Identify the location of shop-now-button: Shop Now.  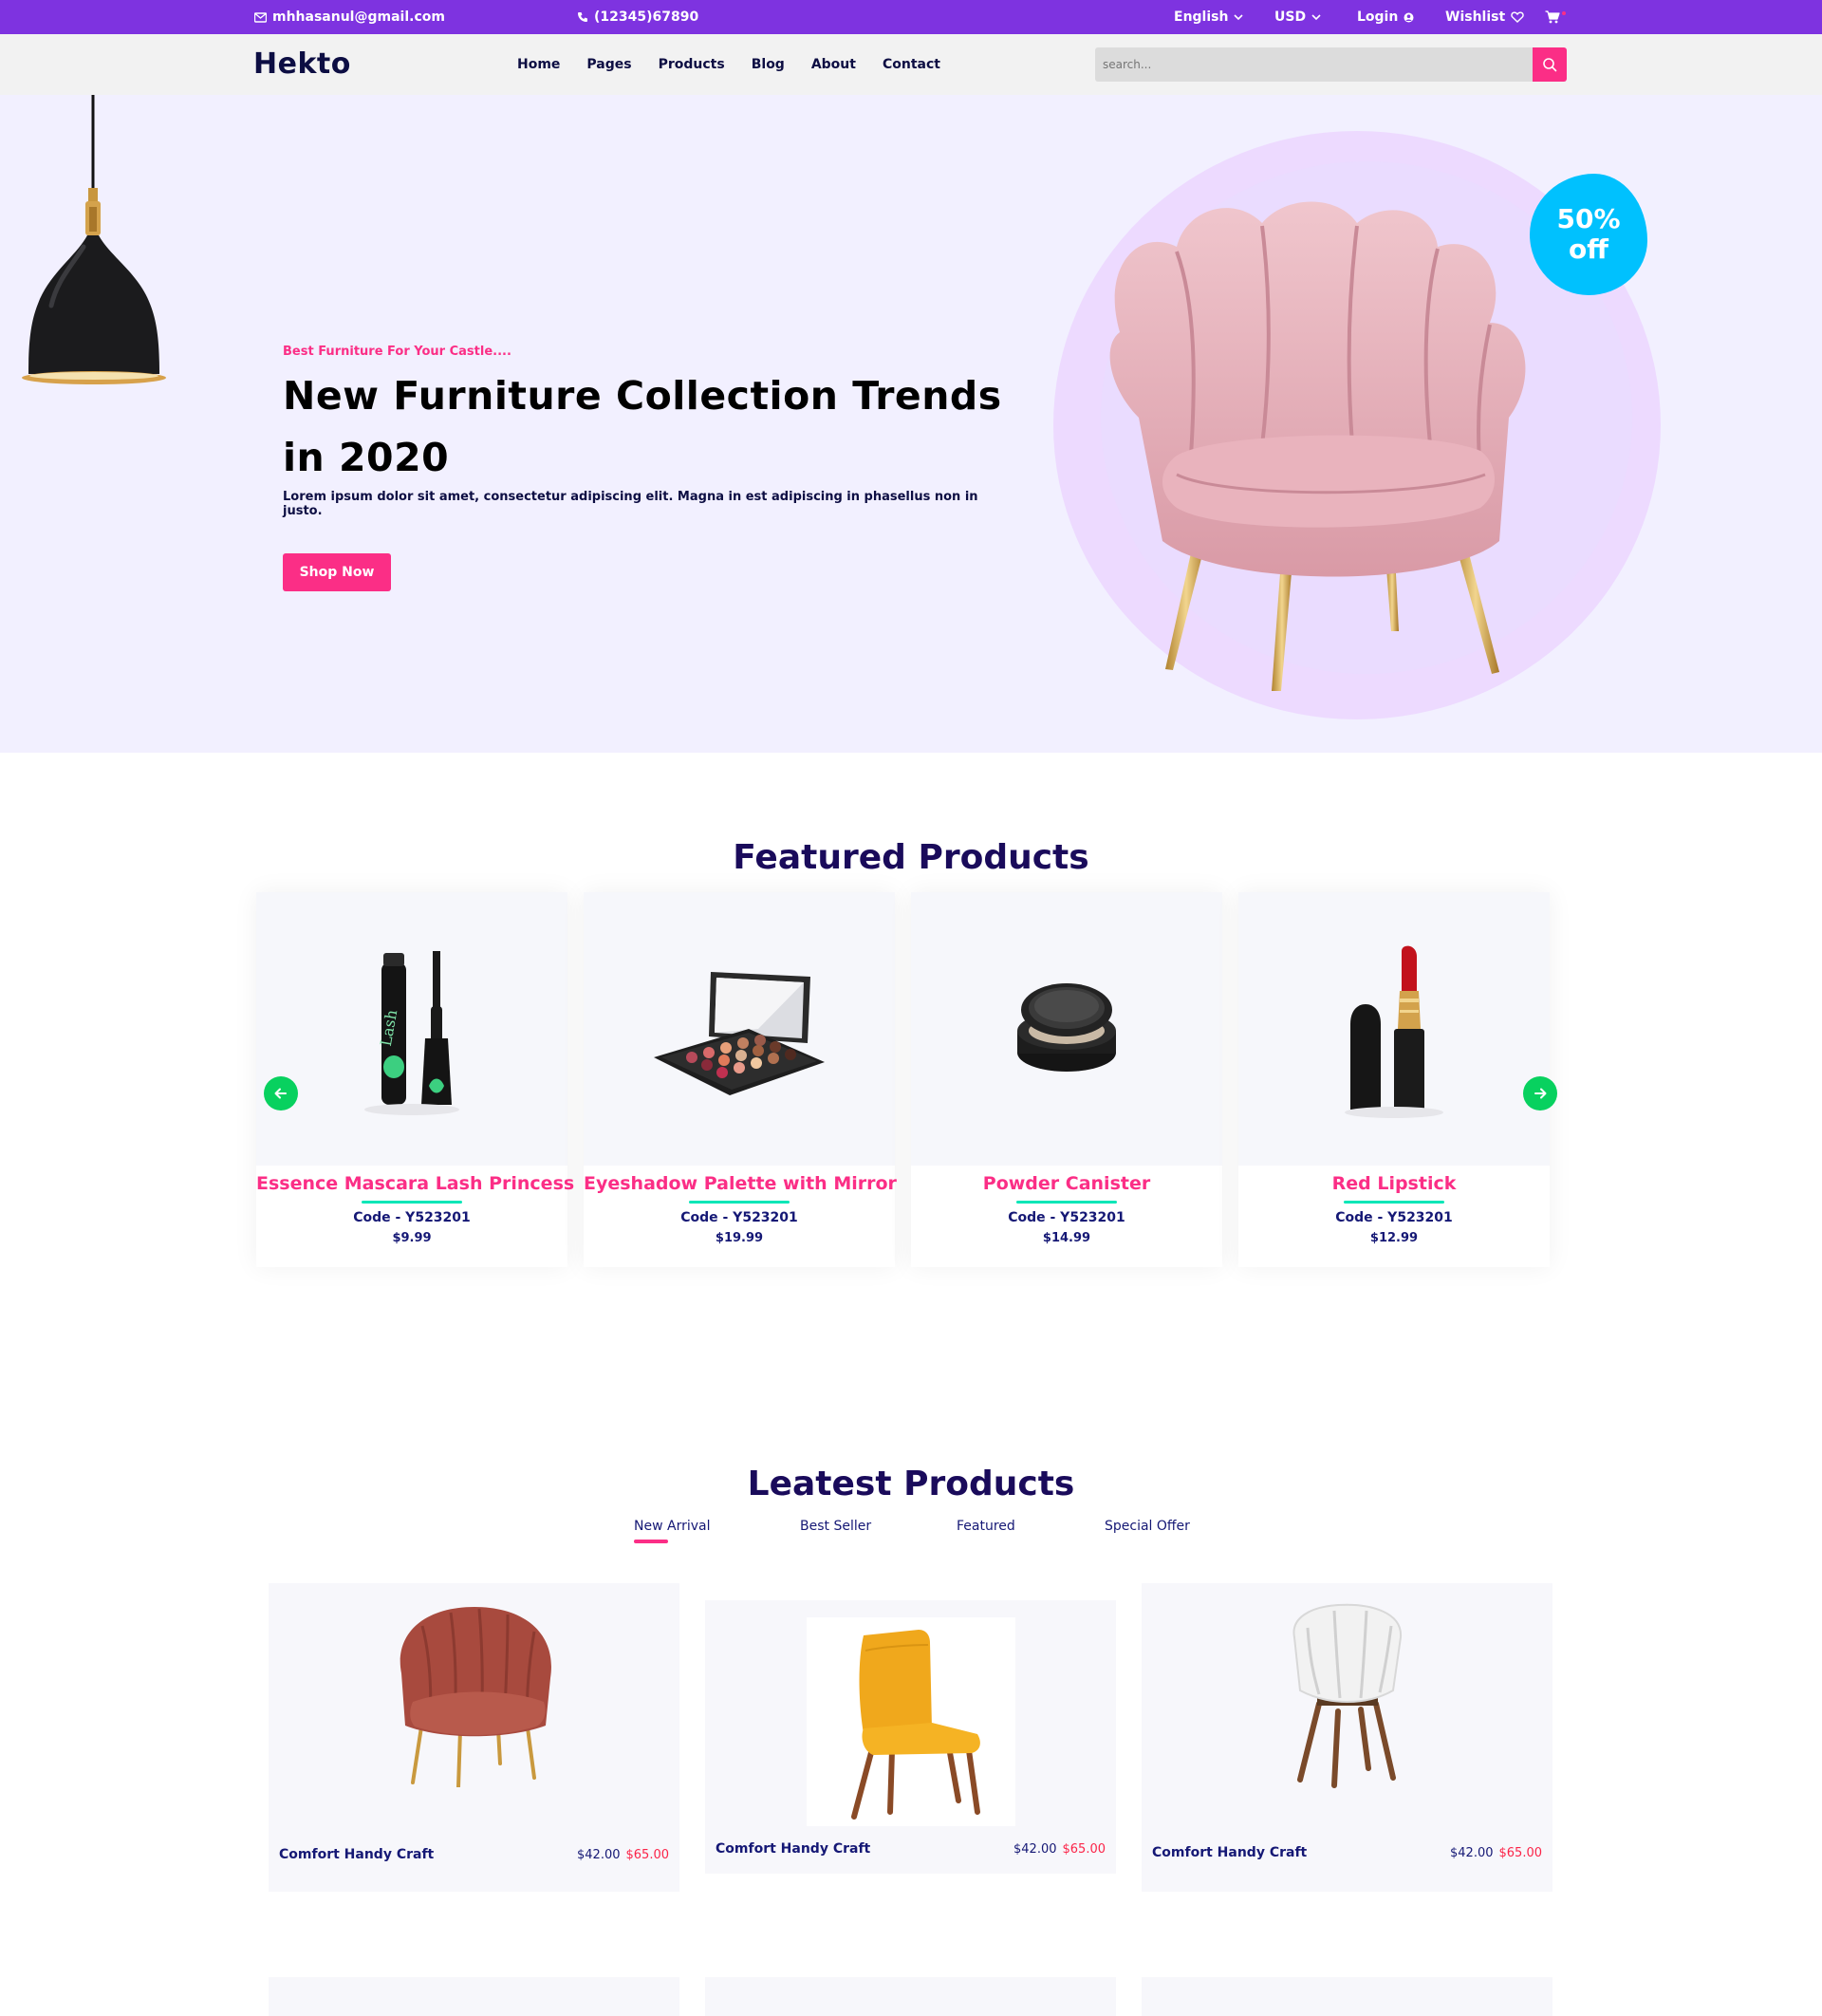
(337, 572).